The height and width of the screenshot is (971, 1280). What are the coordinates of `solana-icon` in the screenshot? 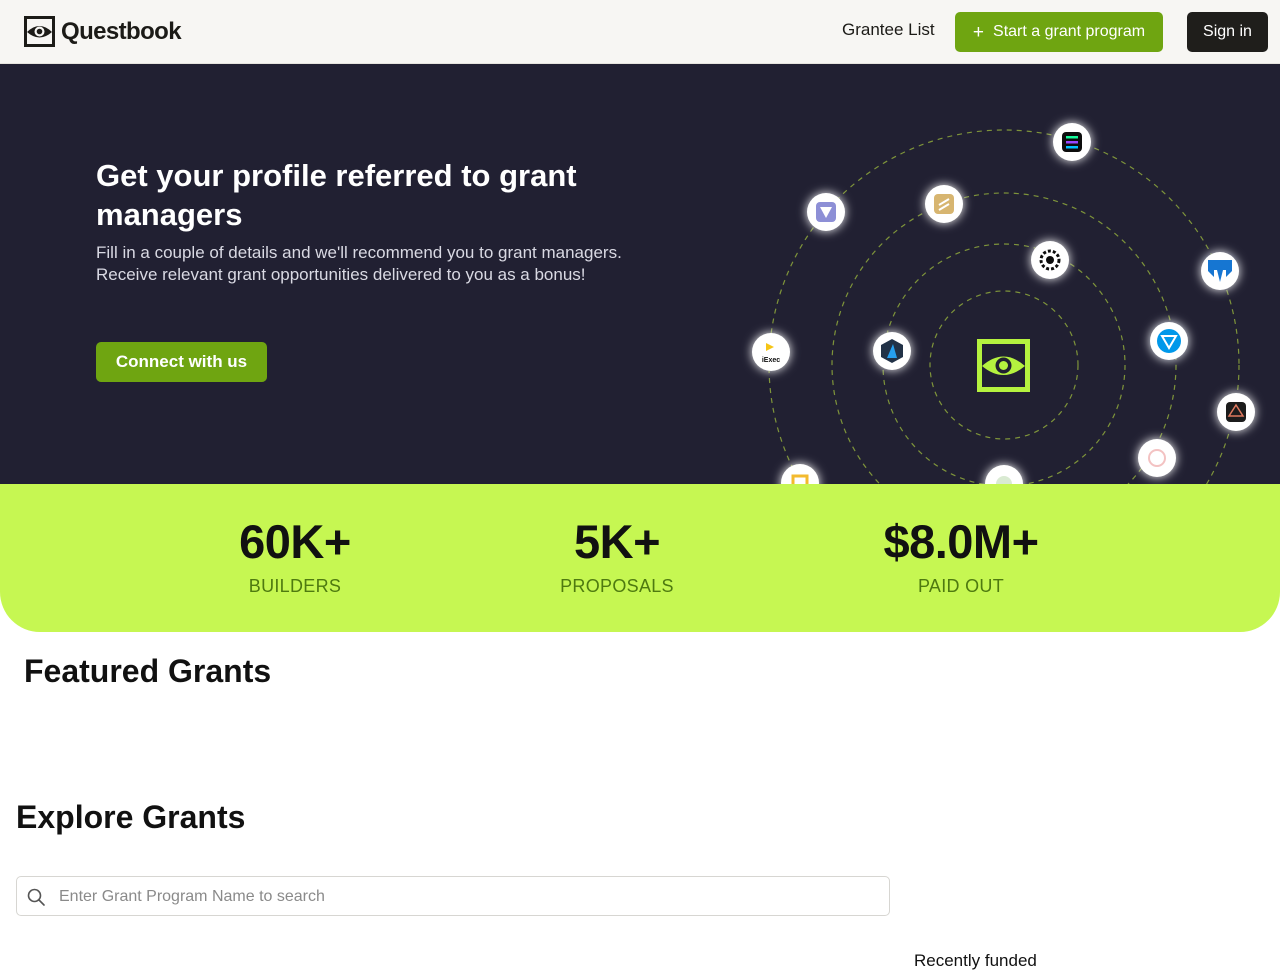 It's located at (1072, 142).